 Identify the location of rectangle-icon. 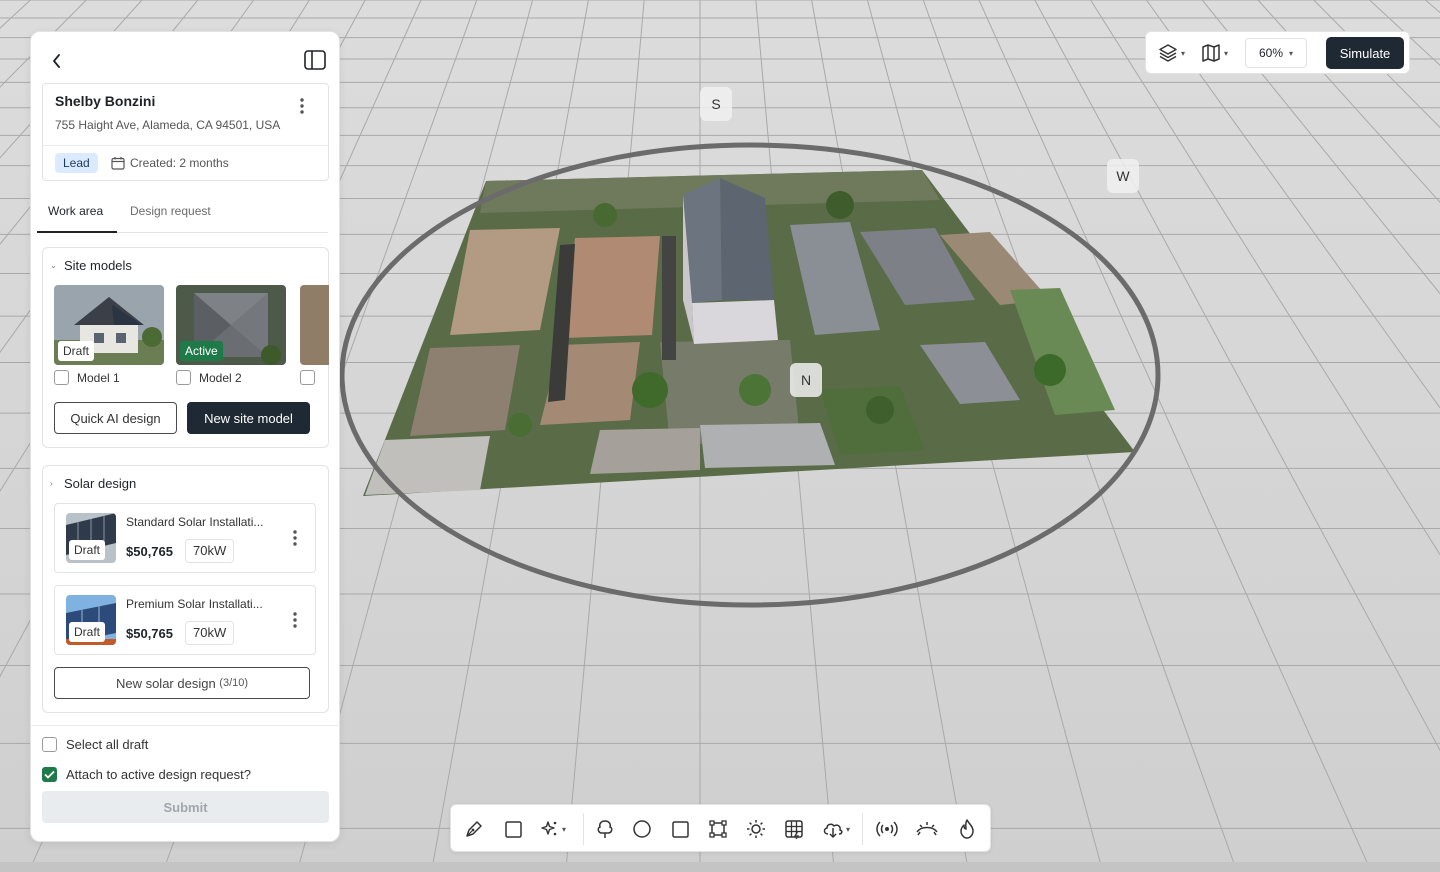
(513, 829).